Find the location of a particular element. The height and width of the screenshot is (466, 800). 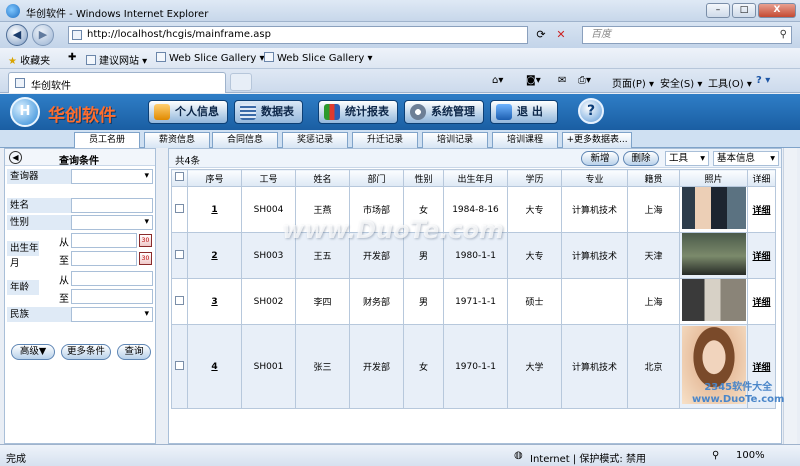

minimize-button: – is located at coordinates (718, 10).